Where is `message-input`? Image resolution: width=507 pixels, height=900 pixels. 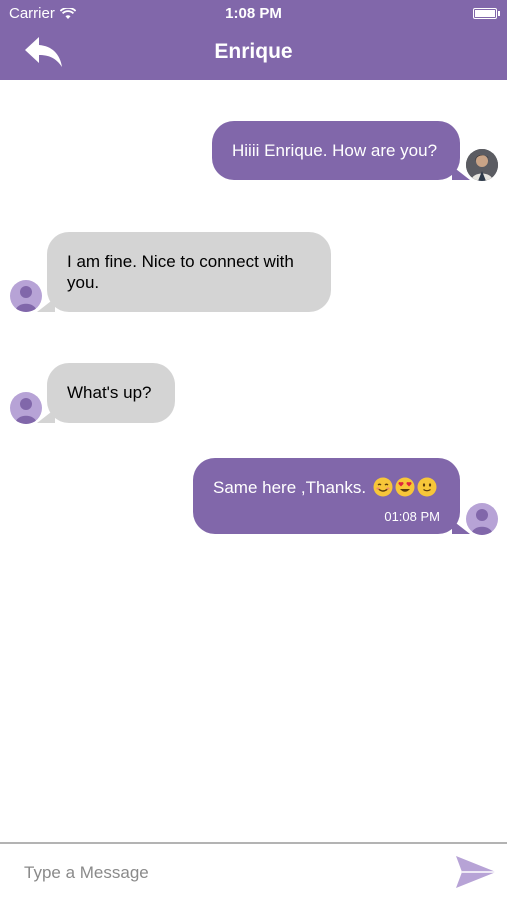 message-input is located at coordinates (224, 873).